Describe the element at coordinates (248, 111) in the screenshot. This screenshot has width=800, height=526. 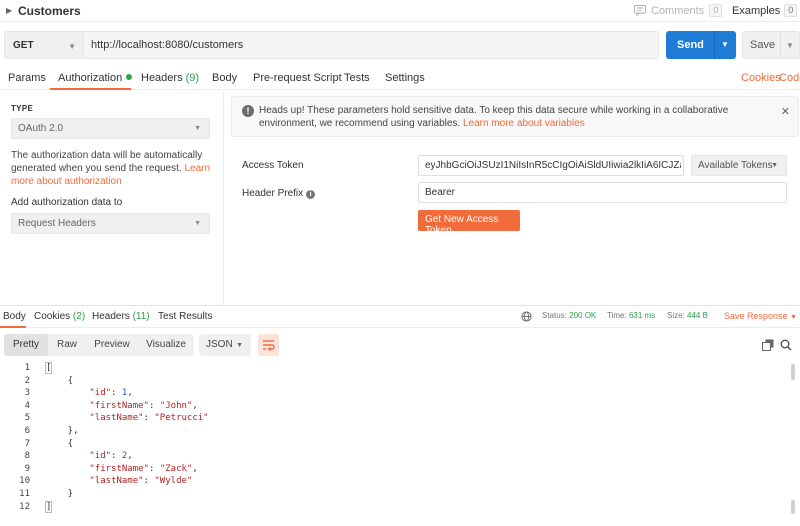
I see `warning-icon: !` at that location.